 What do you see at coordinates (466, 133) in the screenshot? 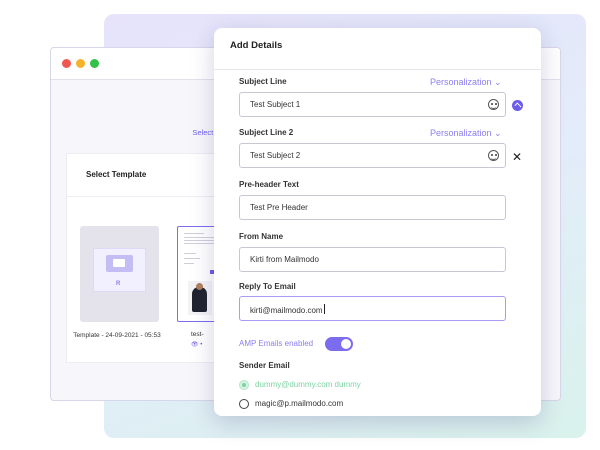
I see `subject2-personalization-dropdown: Personalization ⌄` at bounding box center [466, 133].